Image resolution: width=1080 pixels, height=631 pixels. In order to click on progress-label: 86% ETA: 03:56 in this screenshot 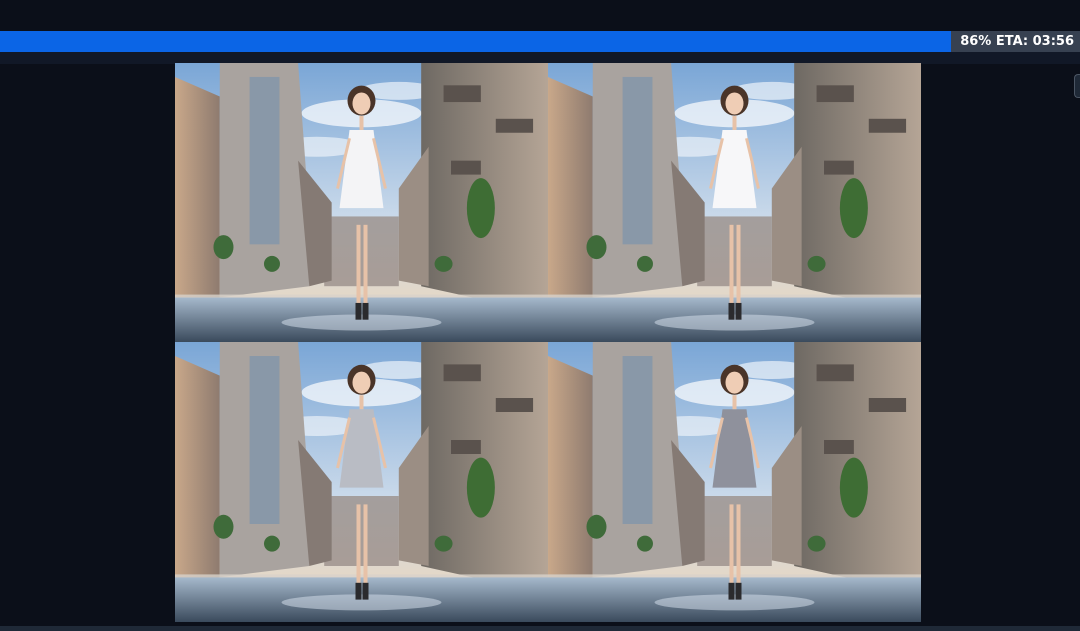, I will do `click(1017, 41)`.